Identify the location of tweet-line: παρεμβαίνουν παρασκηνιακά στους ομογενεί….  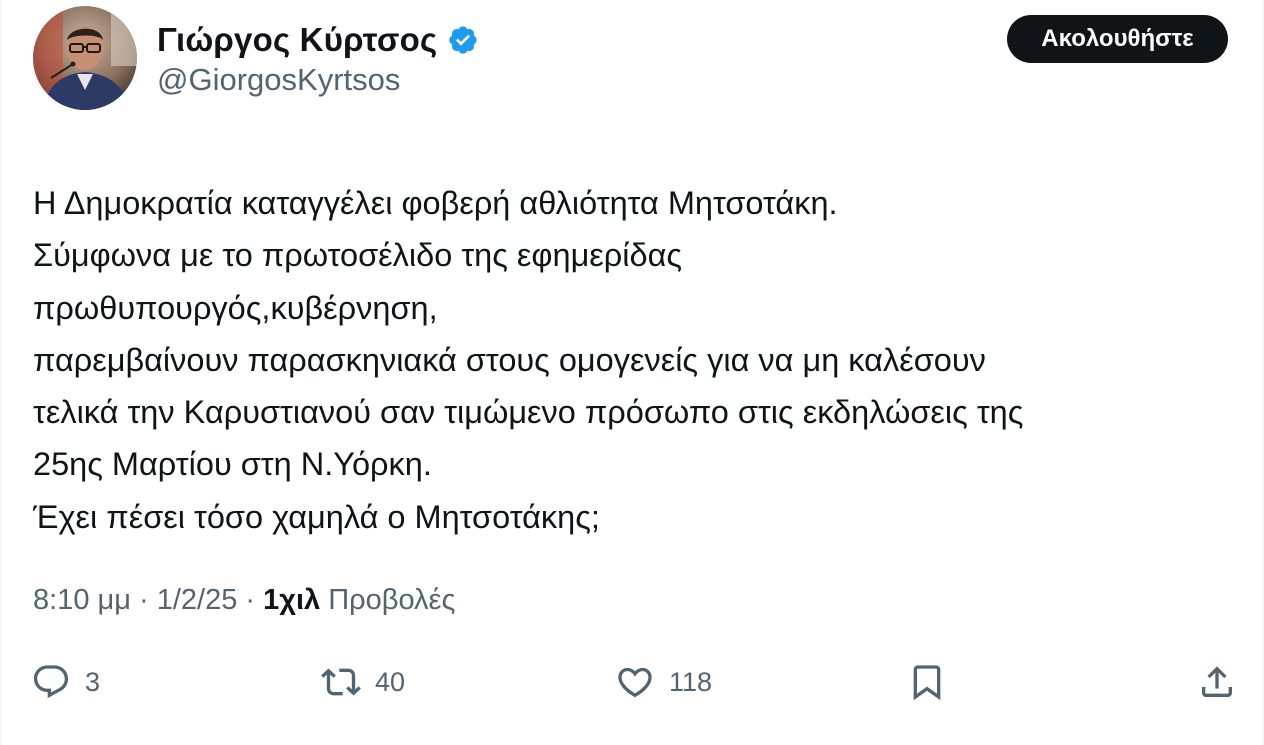
(509, 359).